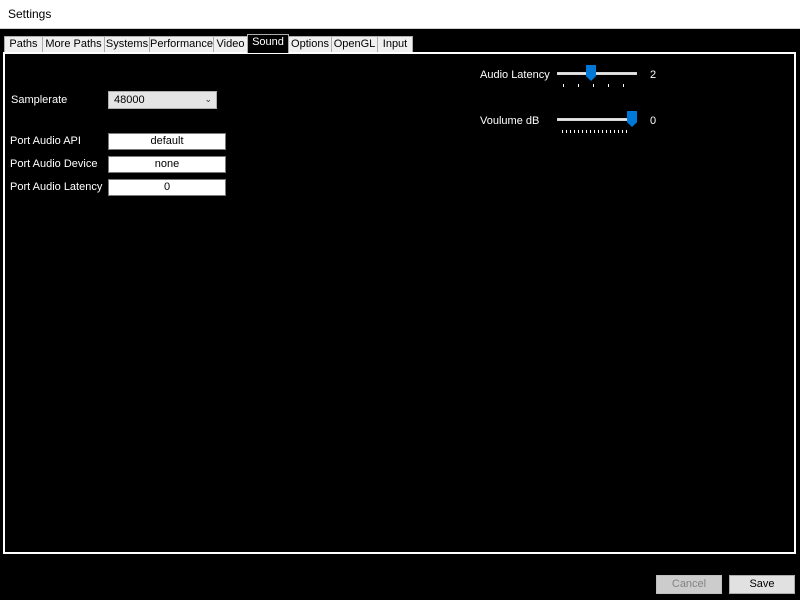 Image resolution: width=800 pixels, height=600 pixels. I want to click on tab-options: Options, so click(310, 44).